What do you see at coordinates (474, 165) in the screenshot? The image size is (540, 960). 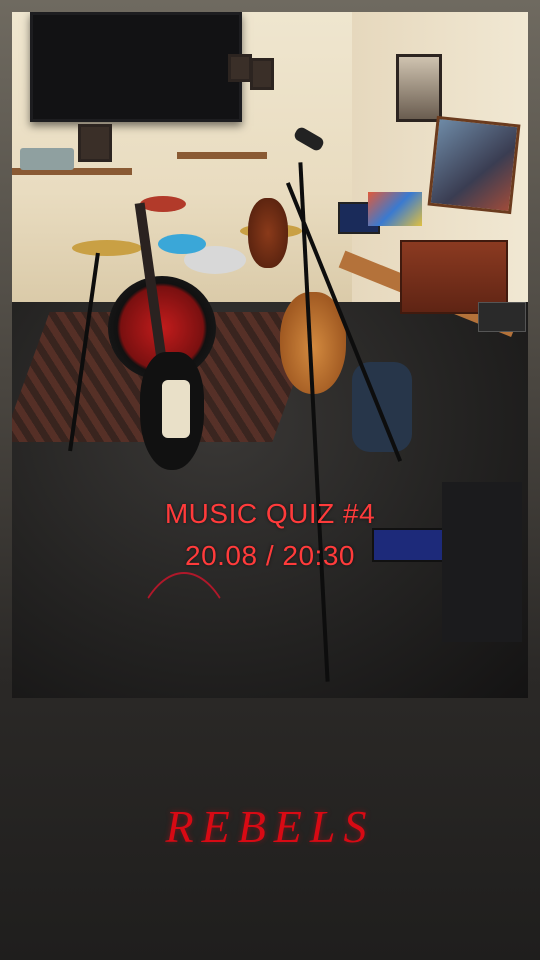 I see `art-print-frame` at bounding box center [474, 165].